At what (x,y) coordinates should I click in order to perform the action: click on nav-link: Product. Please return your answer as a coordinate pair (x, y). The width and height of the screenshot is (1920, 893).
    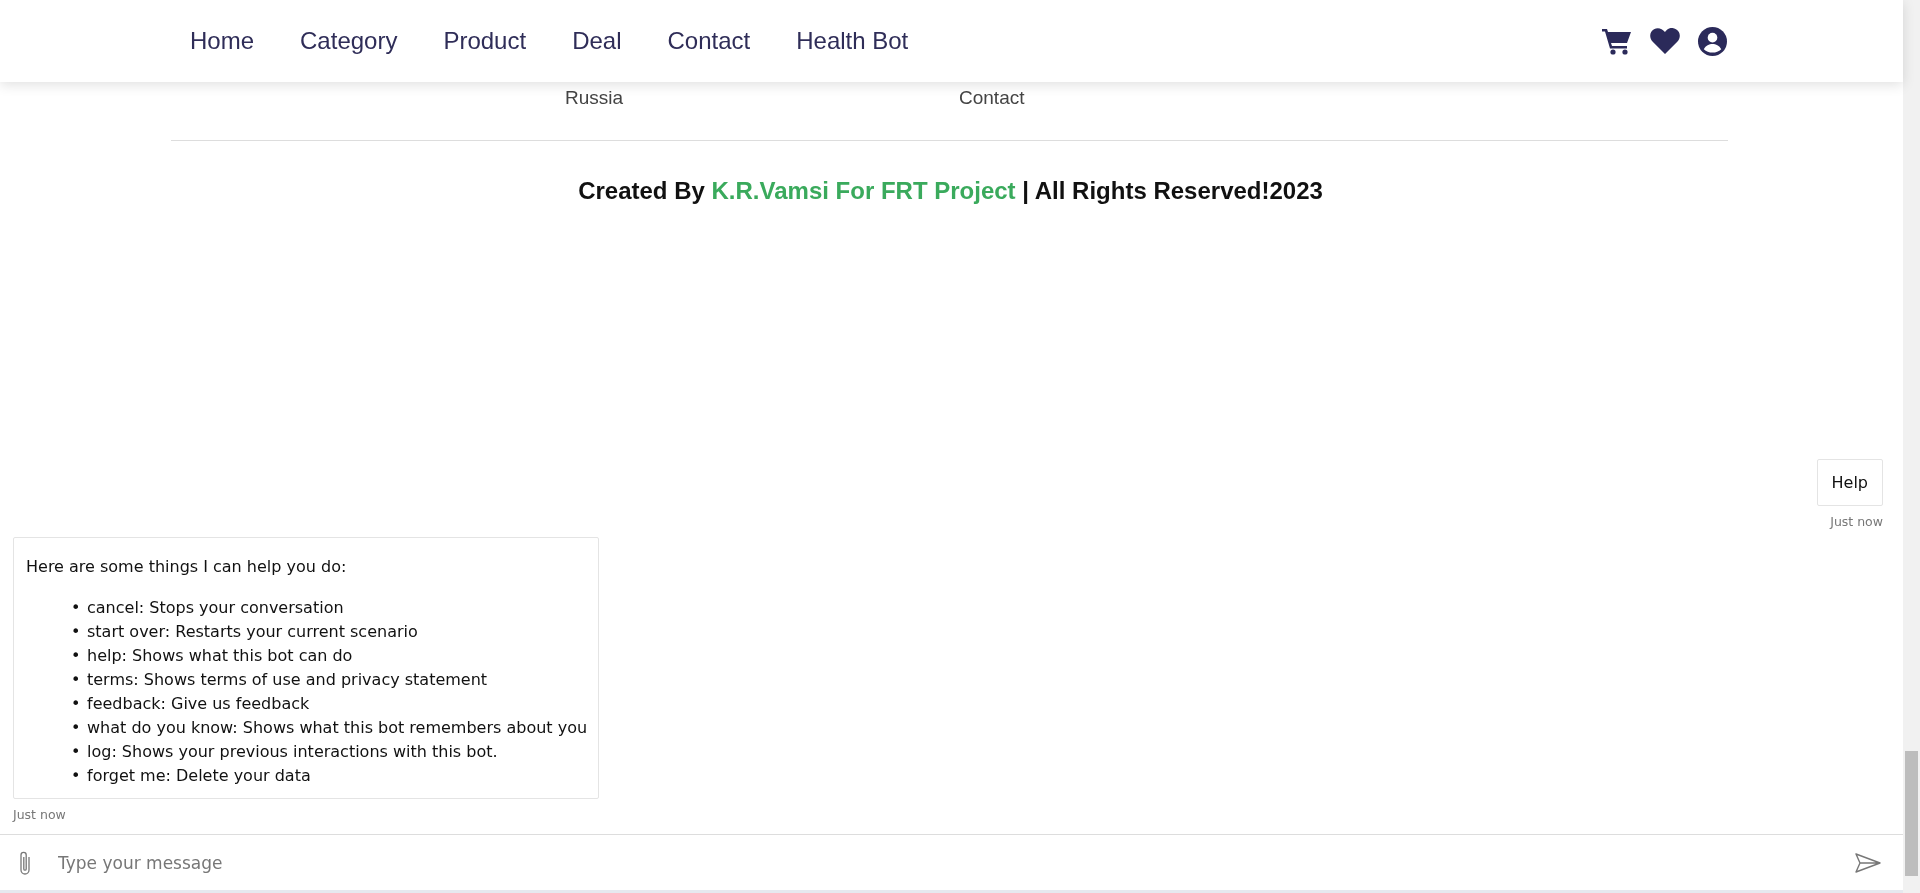
    Looking at the image, I should click on (485, 41).